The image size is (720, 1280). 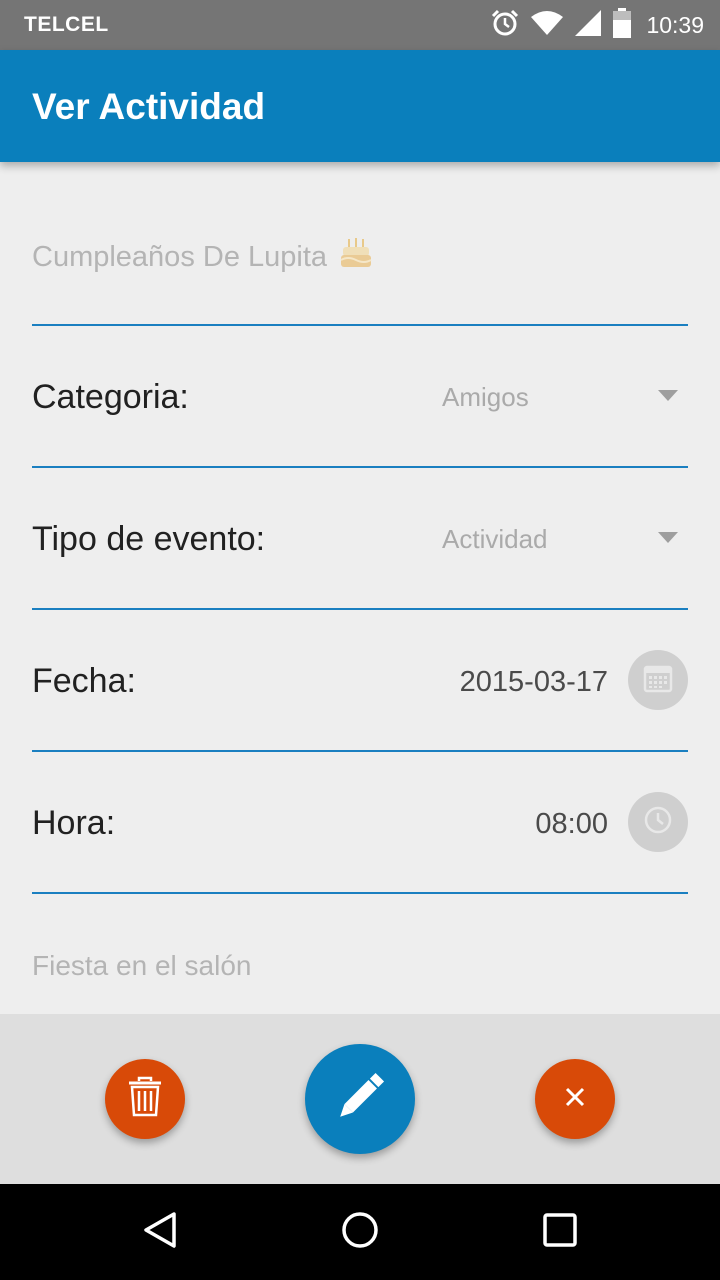 I want to click on categoria-label: Categoria:, so click(x=110, y=397).